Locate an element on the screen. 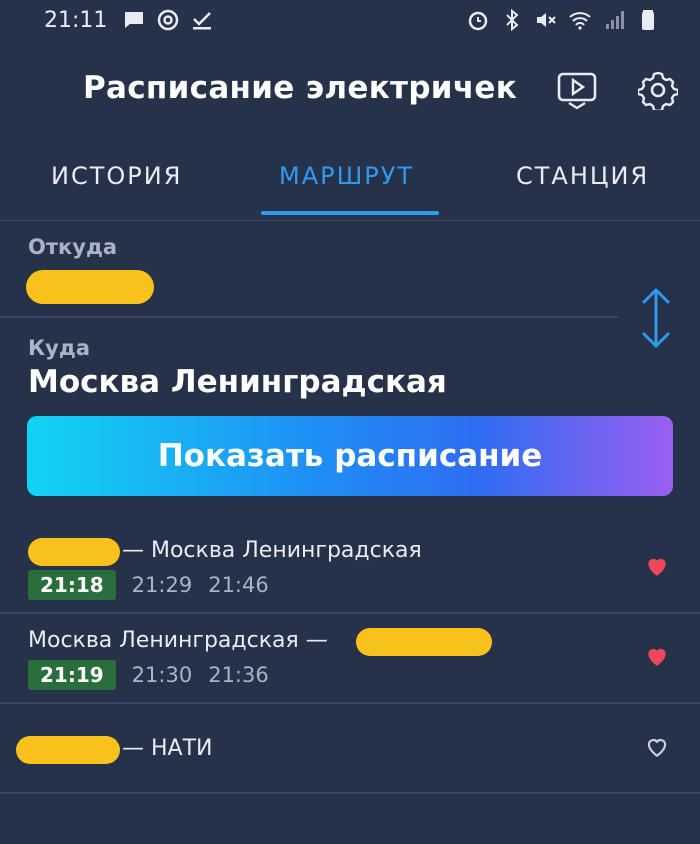 This screenshot has height=844, width=700. at-icon is located at coordinates (168, 20).